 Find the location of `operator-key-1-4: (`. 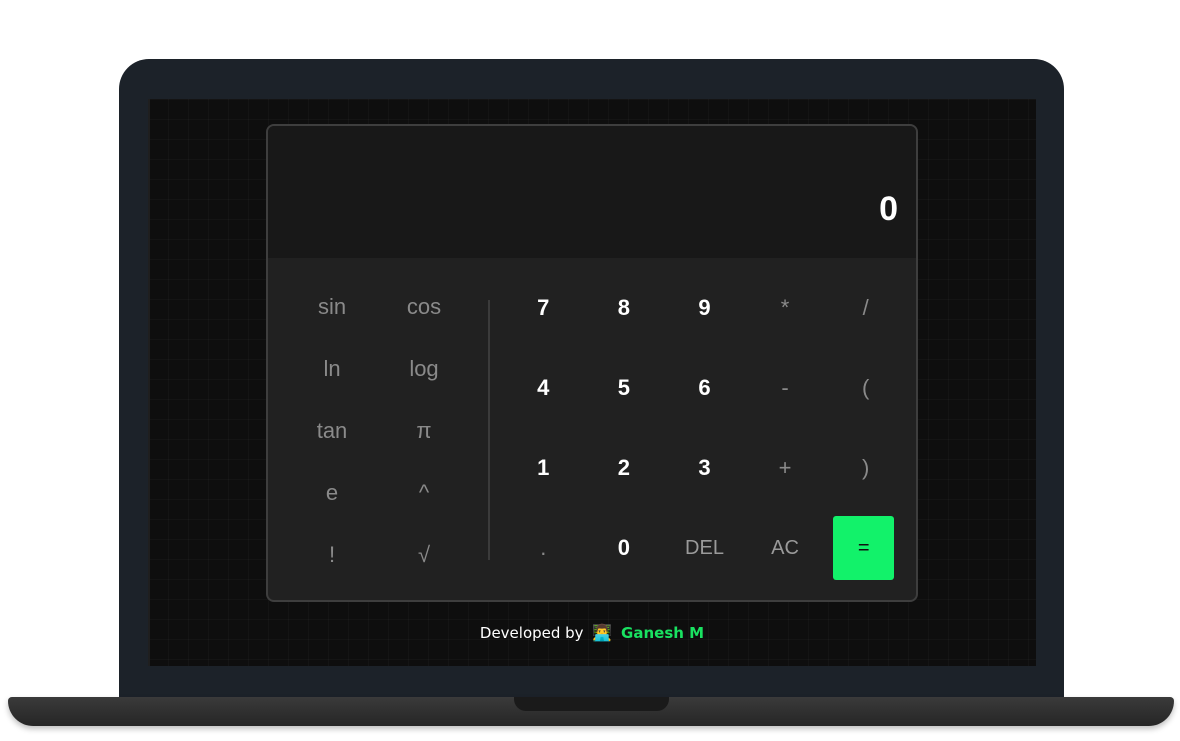

operator-key-1-4: ( is located at coordinates (865, 388).